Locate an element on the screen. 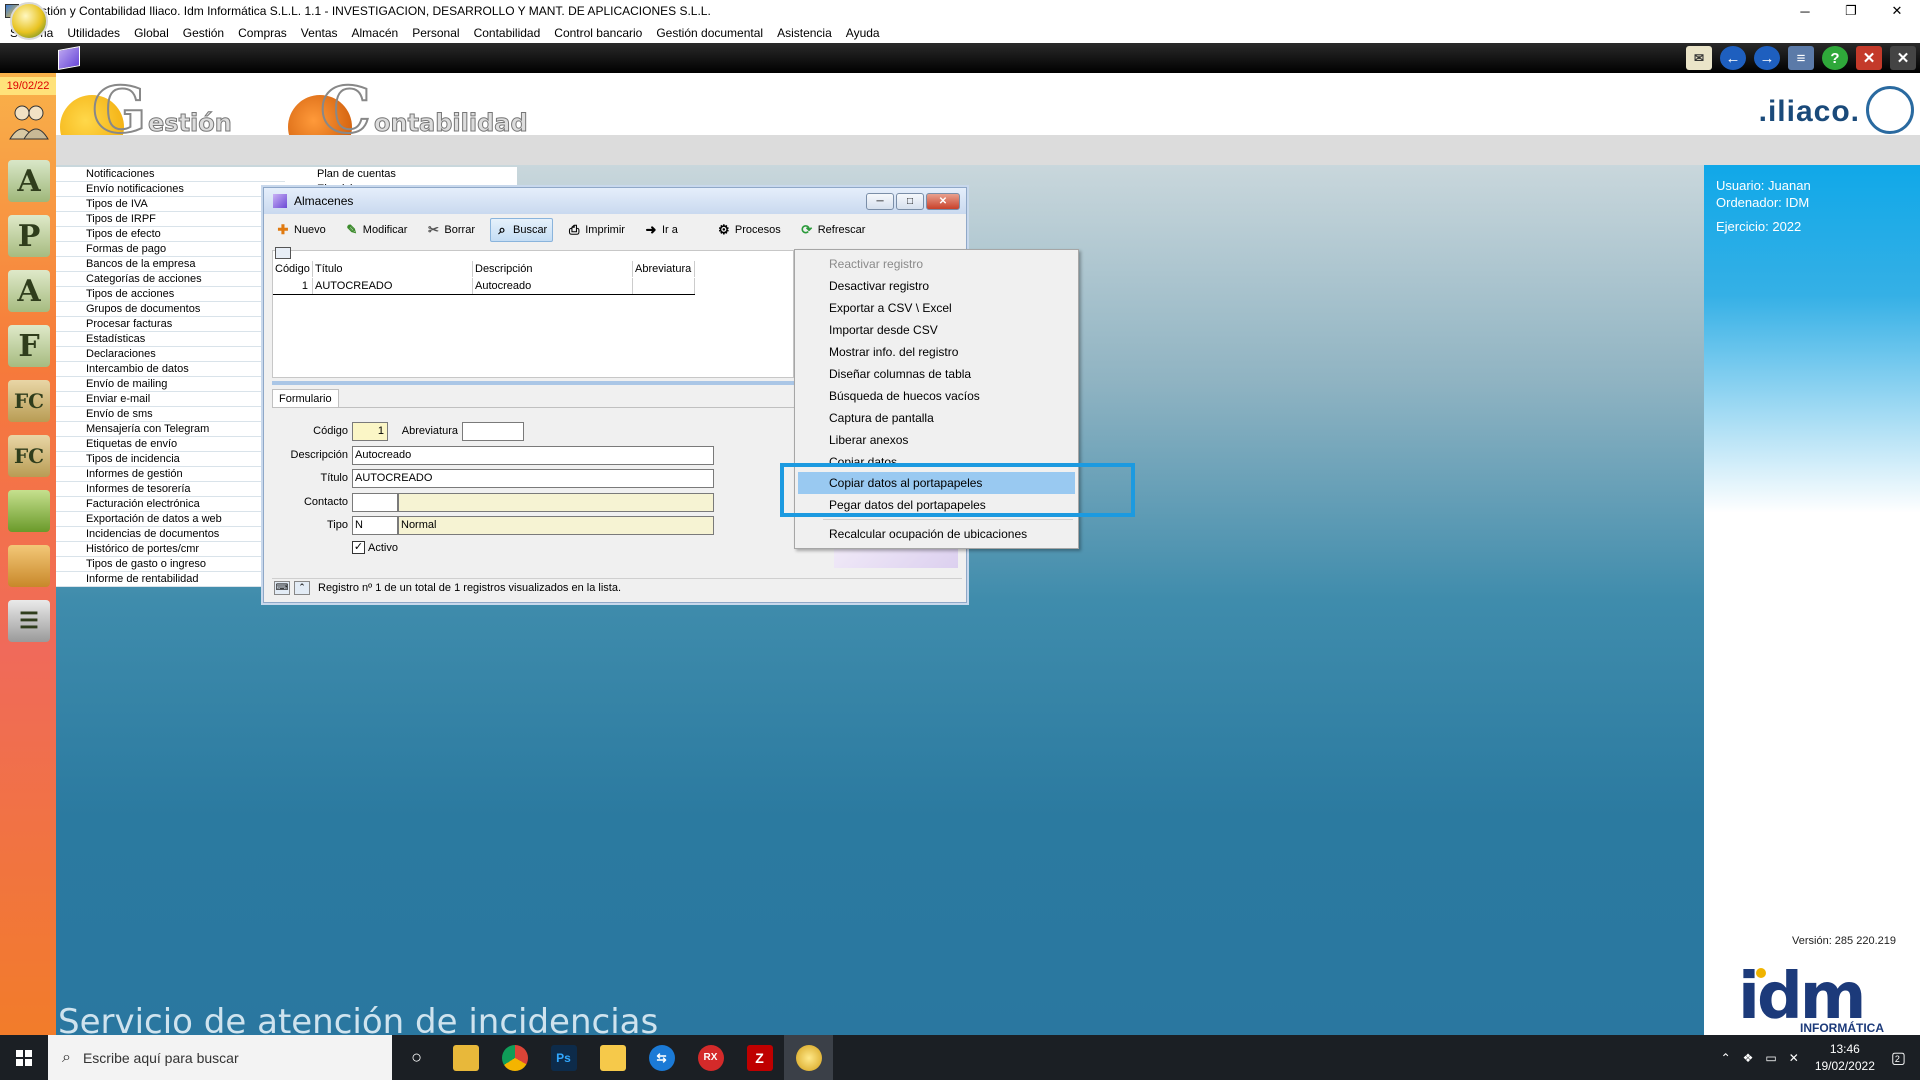  close-button: ✕ is located at coordinates (1897, 11).